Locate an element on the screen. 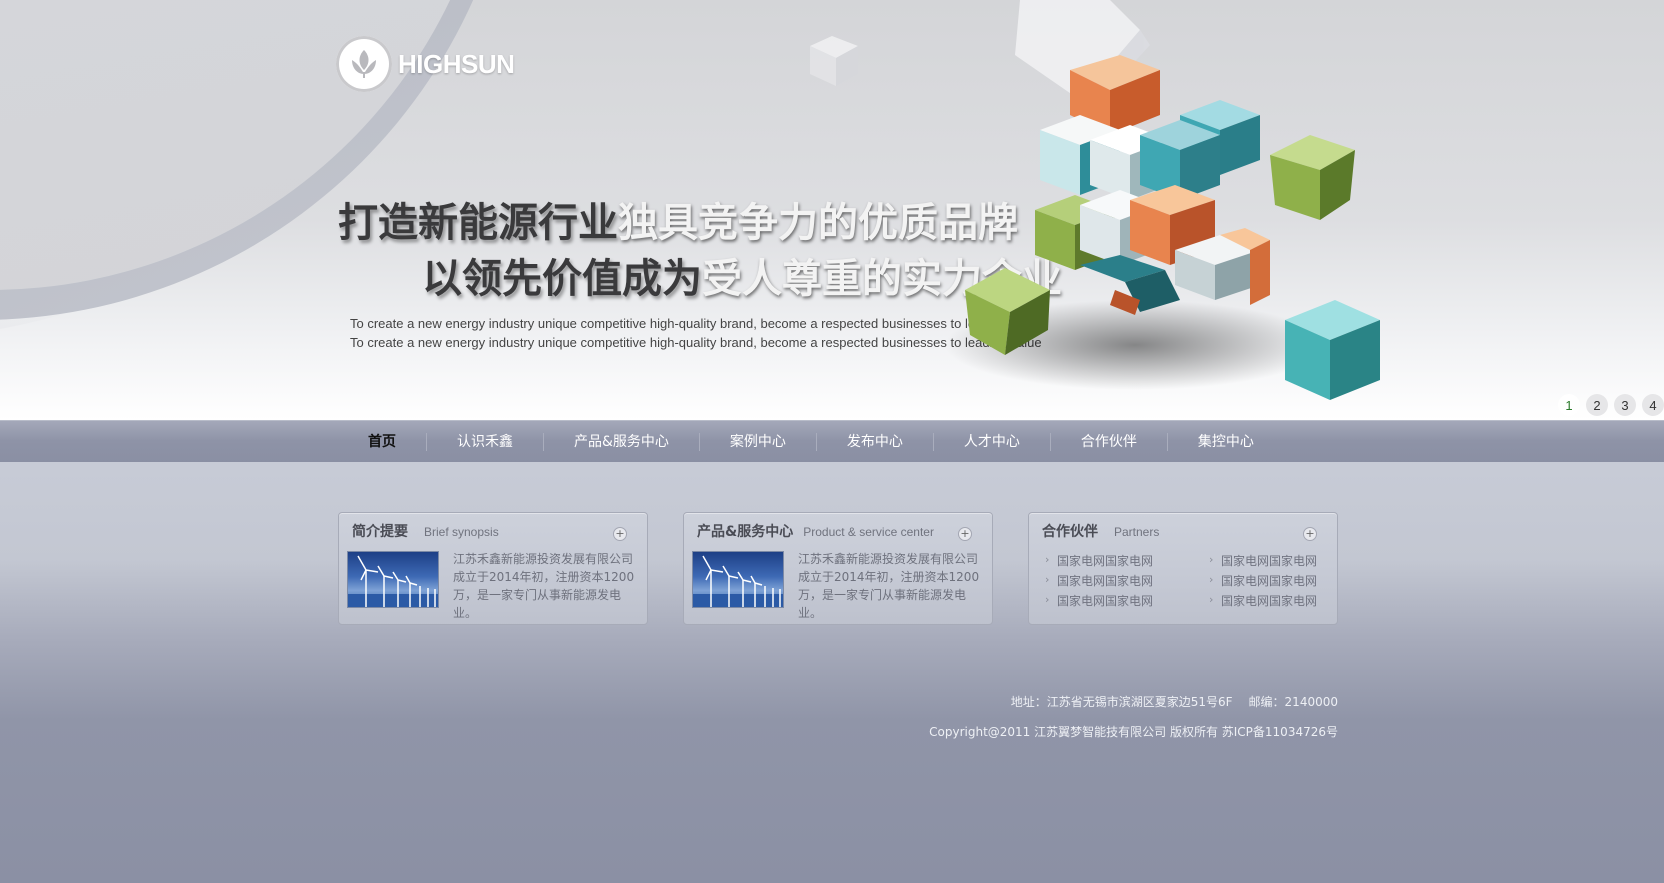 Image resolution: width=1664 pixels, height=883 pixels. slogan-1-dark: 打造新能源行业 is located at coordinates (478, 223).